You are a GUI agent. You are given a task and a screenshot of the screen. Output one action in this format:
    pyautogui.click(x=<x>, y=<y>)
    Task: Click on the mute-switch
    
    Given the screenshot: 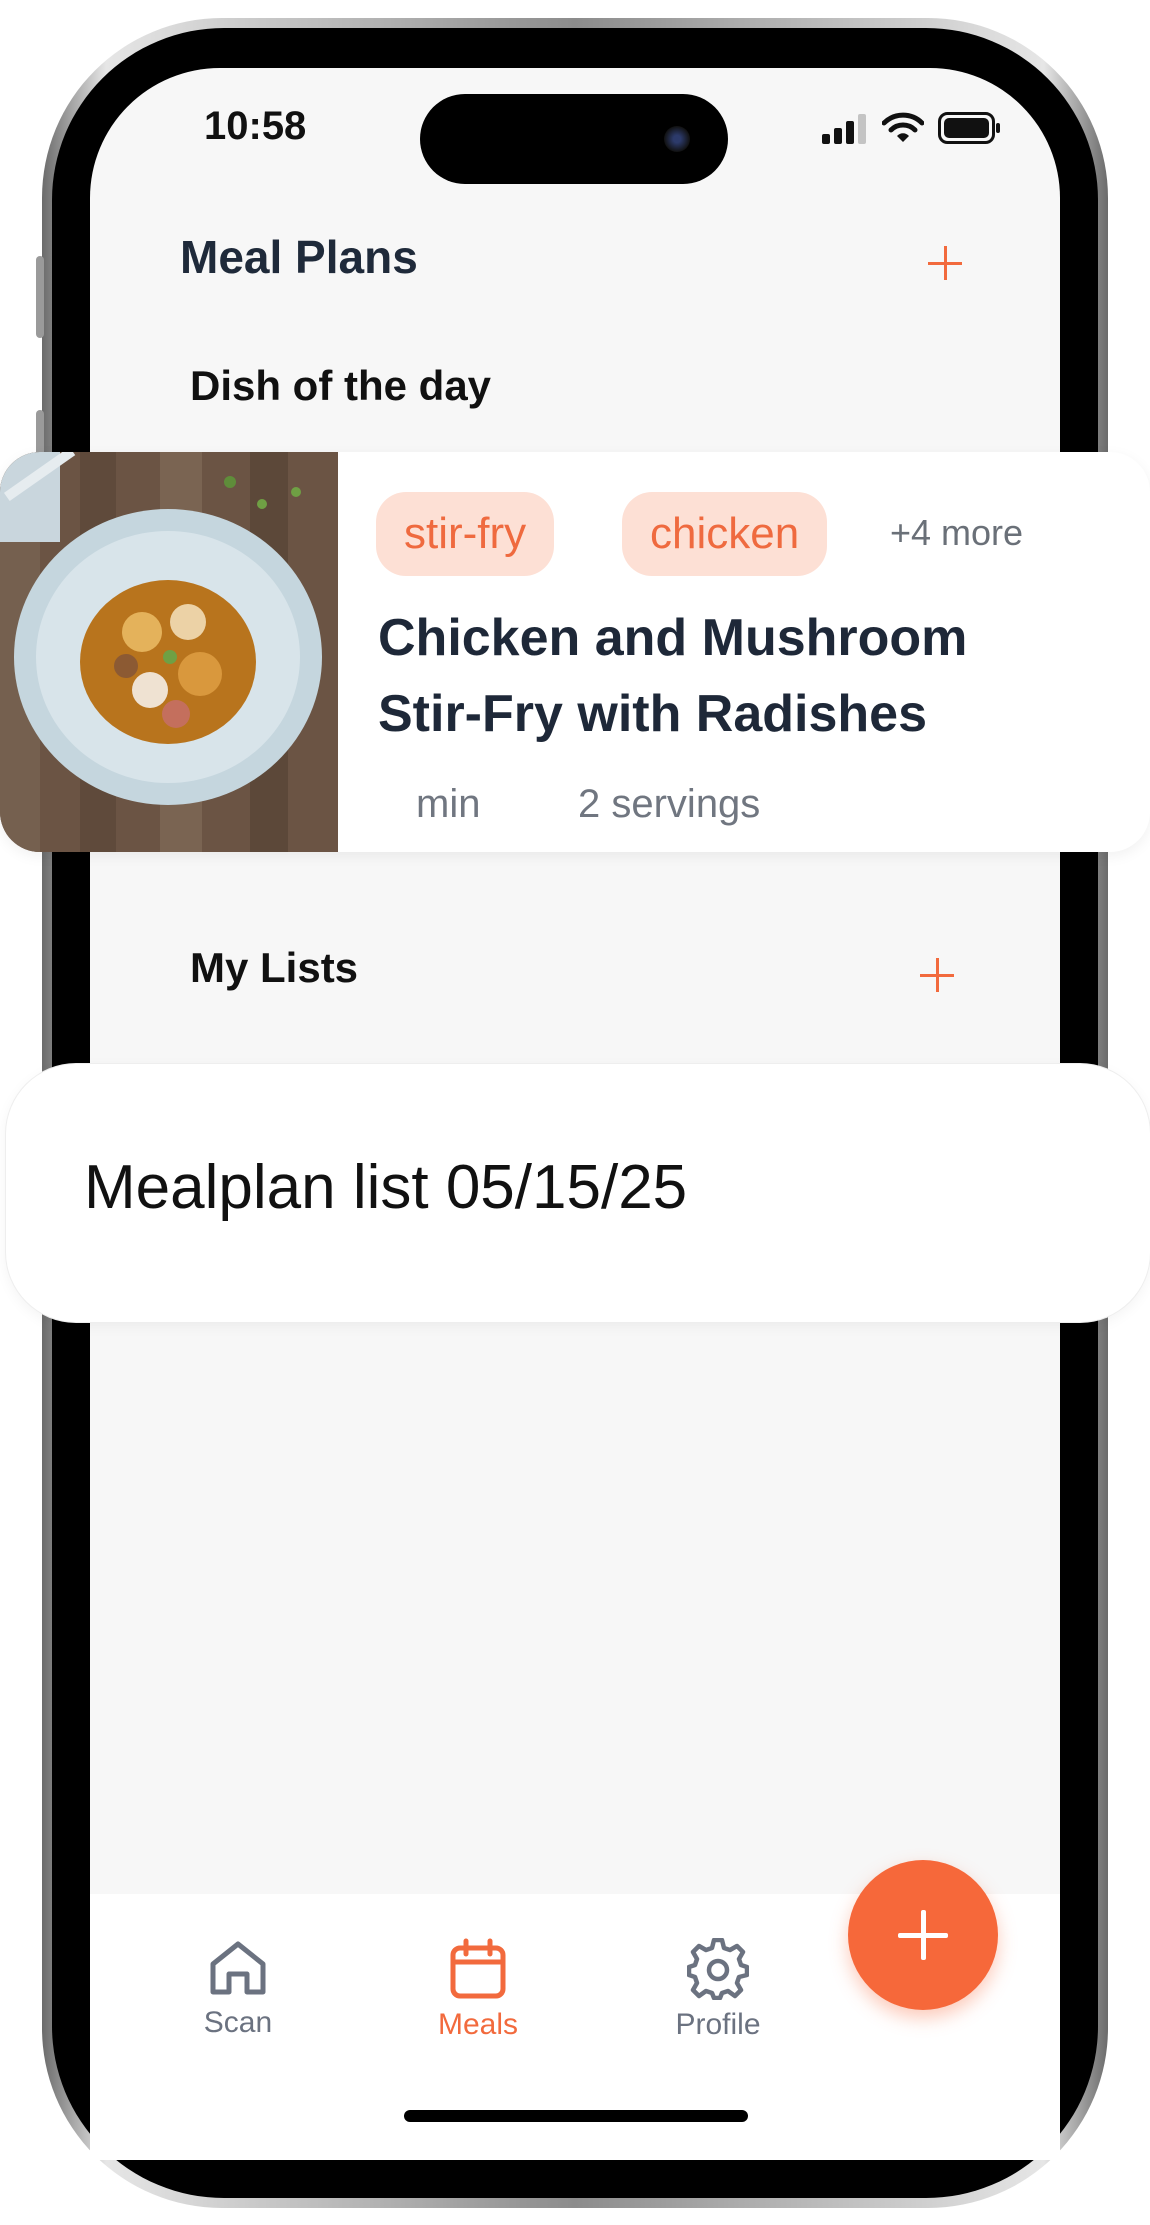 What is the action you would take?
    pyautogui.click(x=40, y=297)
    